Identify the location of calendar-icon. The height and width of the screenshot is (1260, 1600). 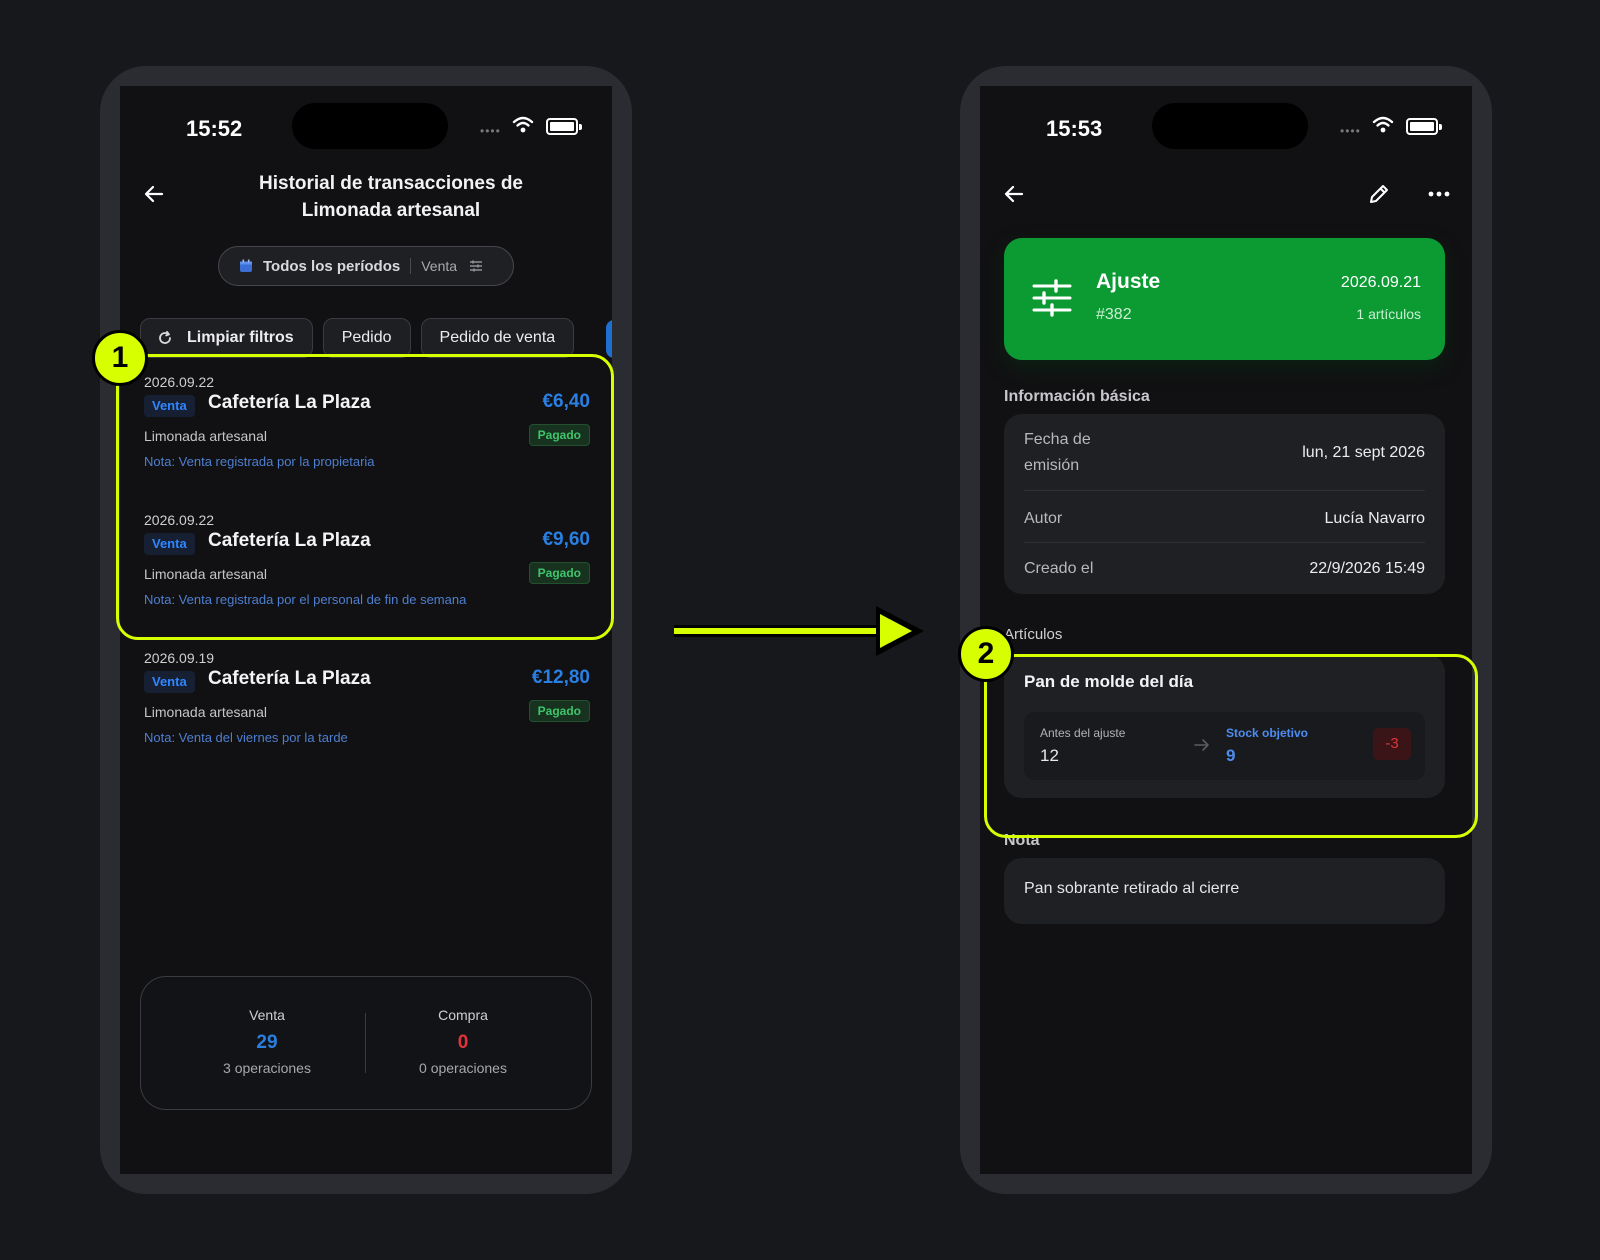
(246, 265).